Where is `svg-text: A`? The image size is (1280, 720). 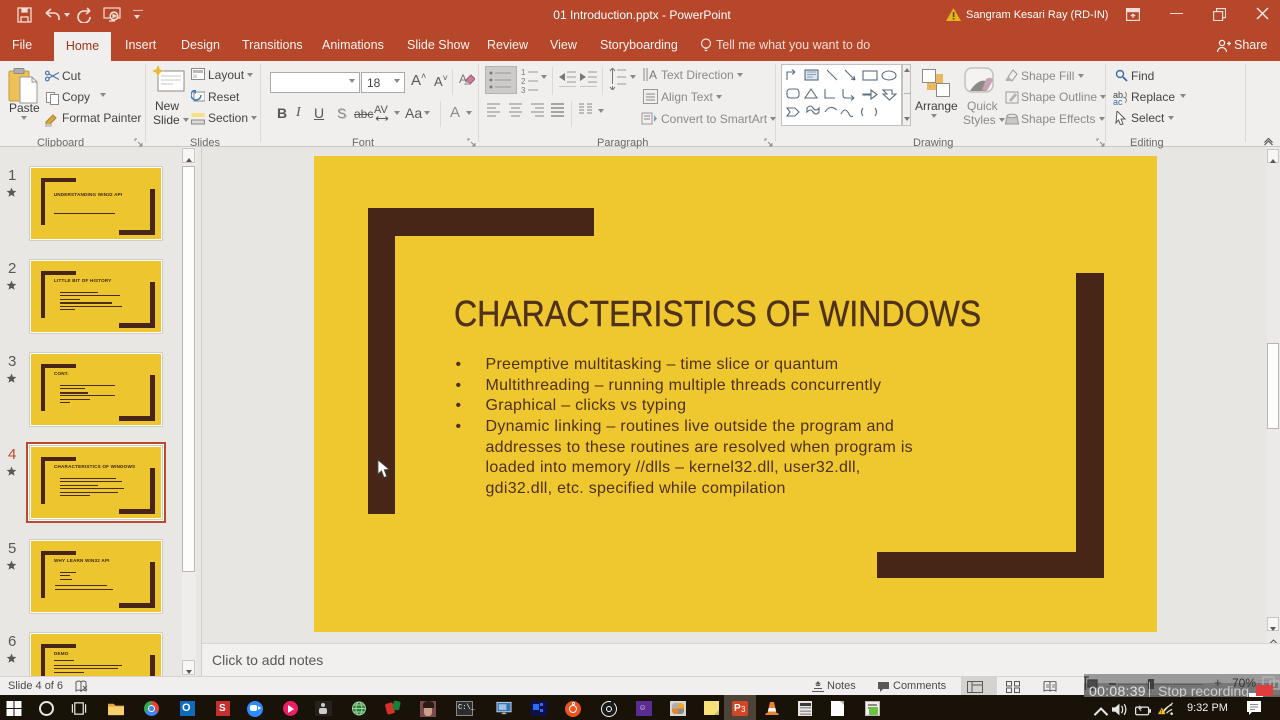
svg-text: A is located at coordinates (653, 75).